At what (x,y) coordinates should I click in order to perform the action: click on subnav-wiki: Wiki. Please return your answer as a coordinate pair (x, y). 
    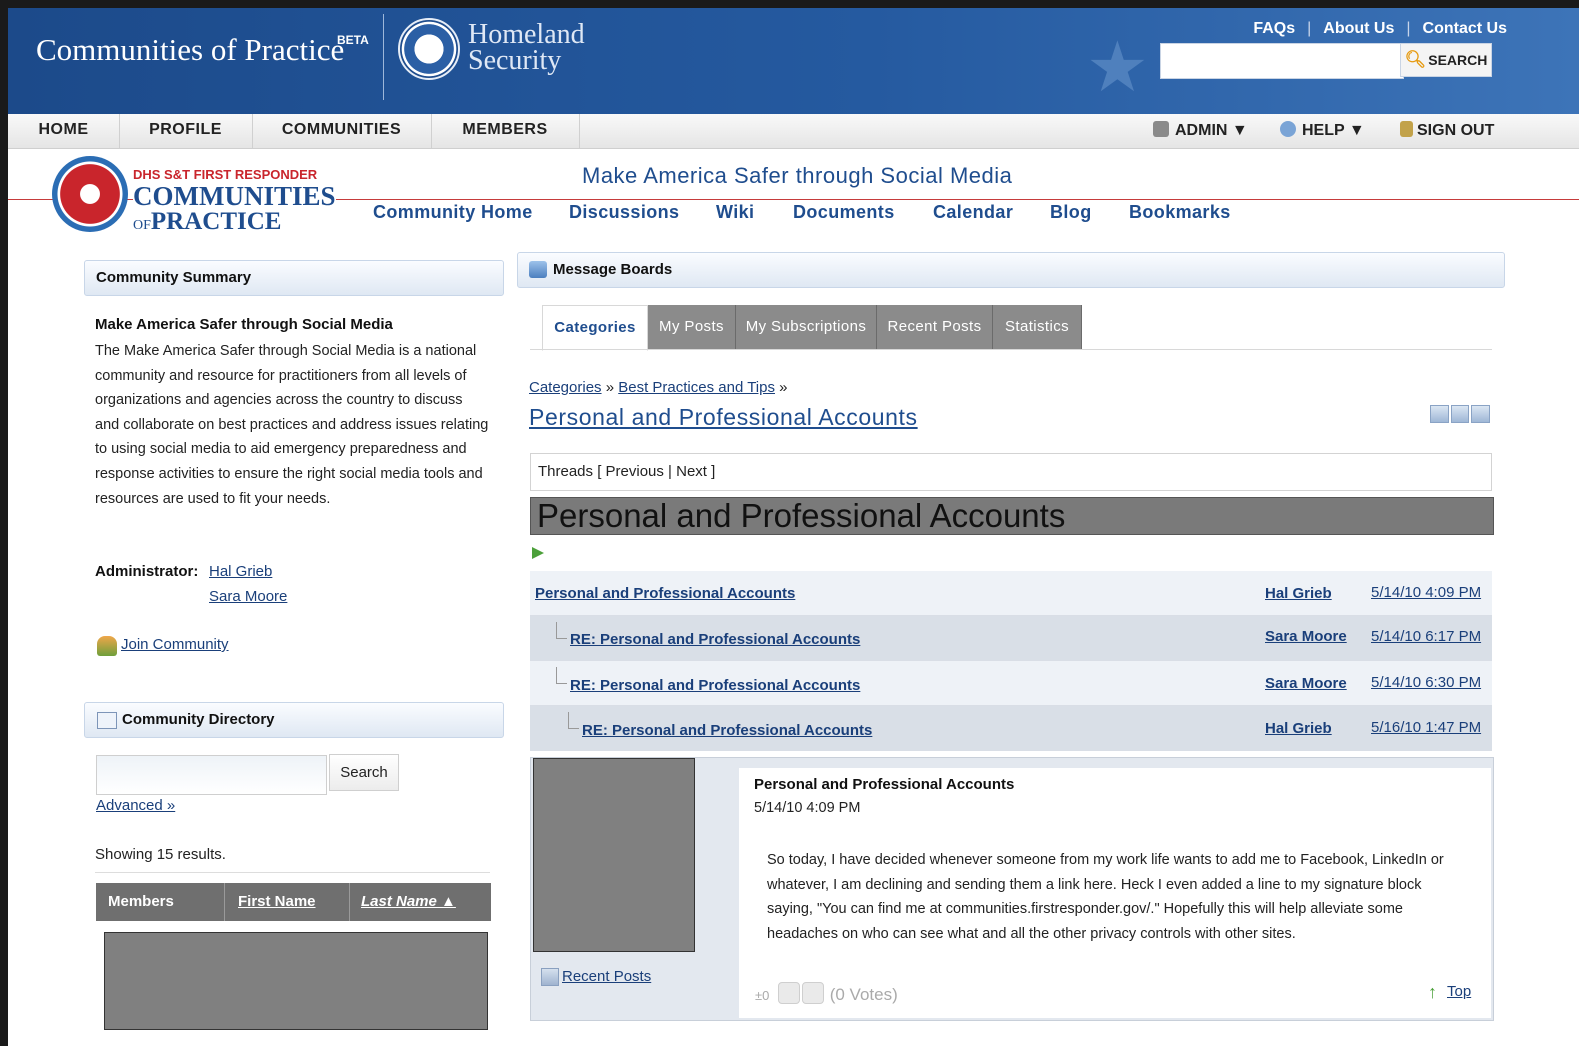
    Looking at the image, I should click on (735, 212).